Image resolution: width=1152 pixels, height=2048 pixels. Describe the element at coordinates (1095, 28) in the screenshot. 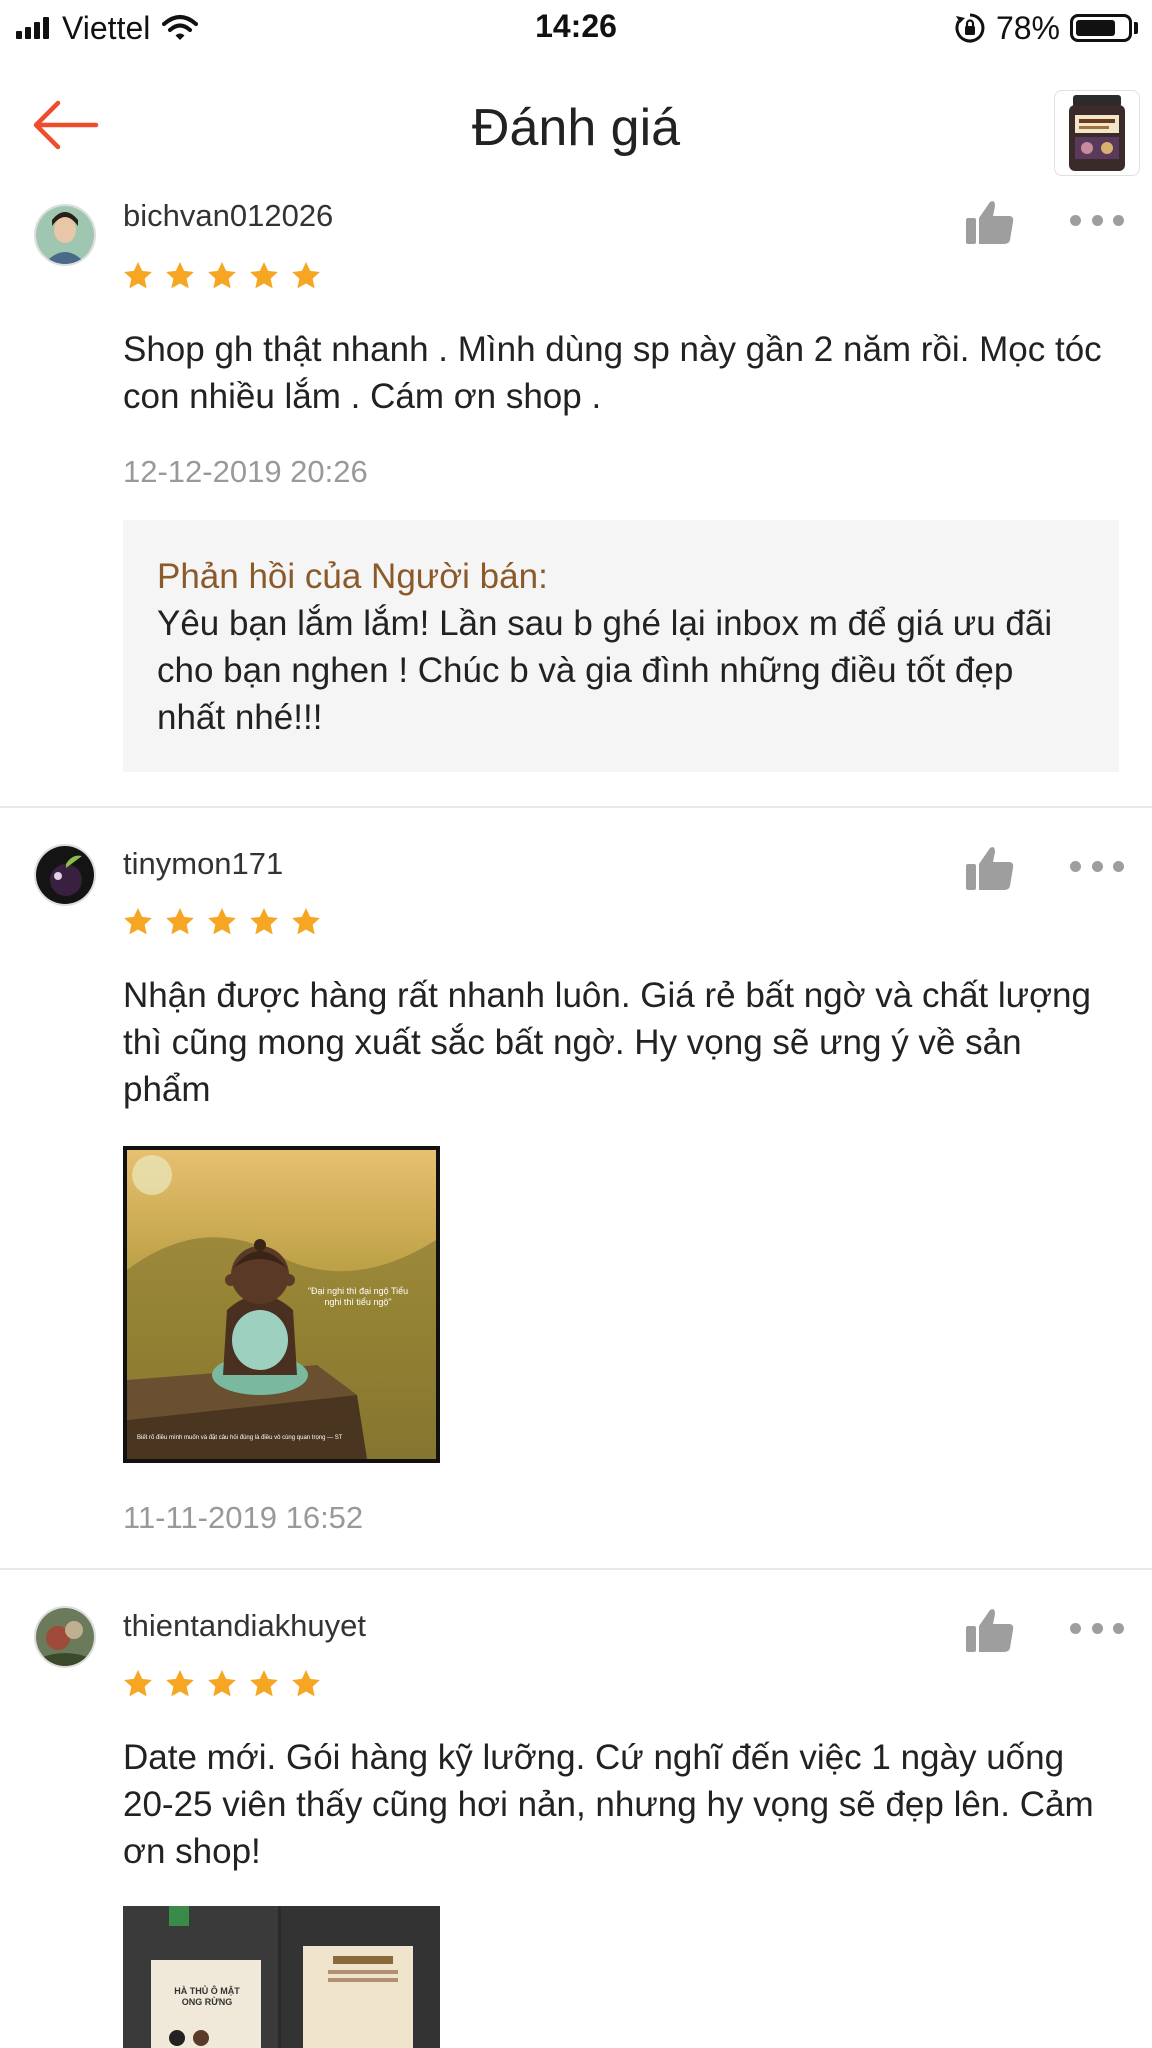

I see `battery-fill` at that location.